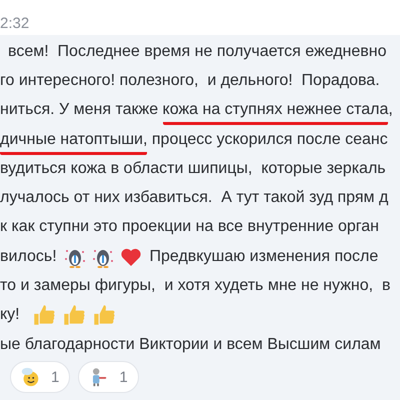 The width and height of the screenshot is (400, 400). What do you see at coordinates (30, 377) in the screenshot?
I see `smiley-icon` at bounding box center [30, 377].